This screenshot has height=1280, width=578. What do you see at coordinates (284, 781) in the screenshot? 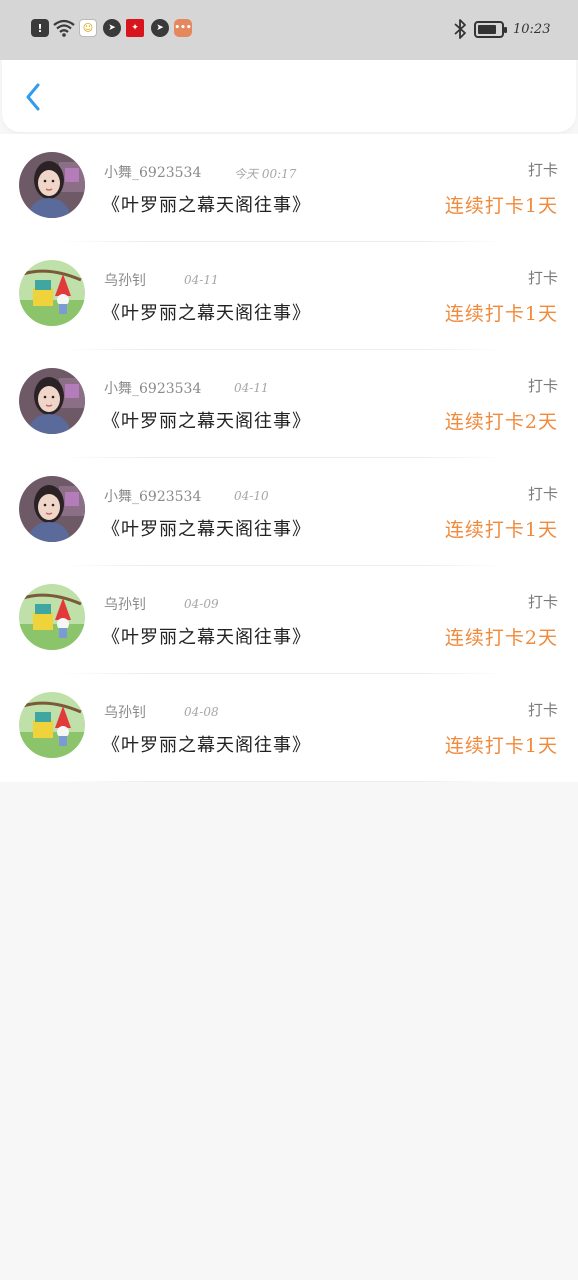
I see `divider` at bounding box center [284, 781].